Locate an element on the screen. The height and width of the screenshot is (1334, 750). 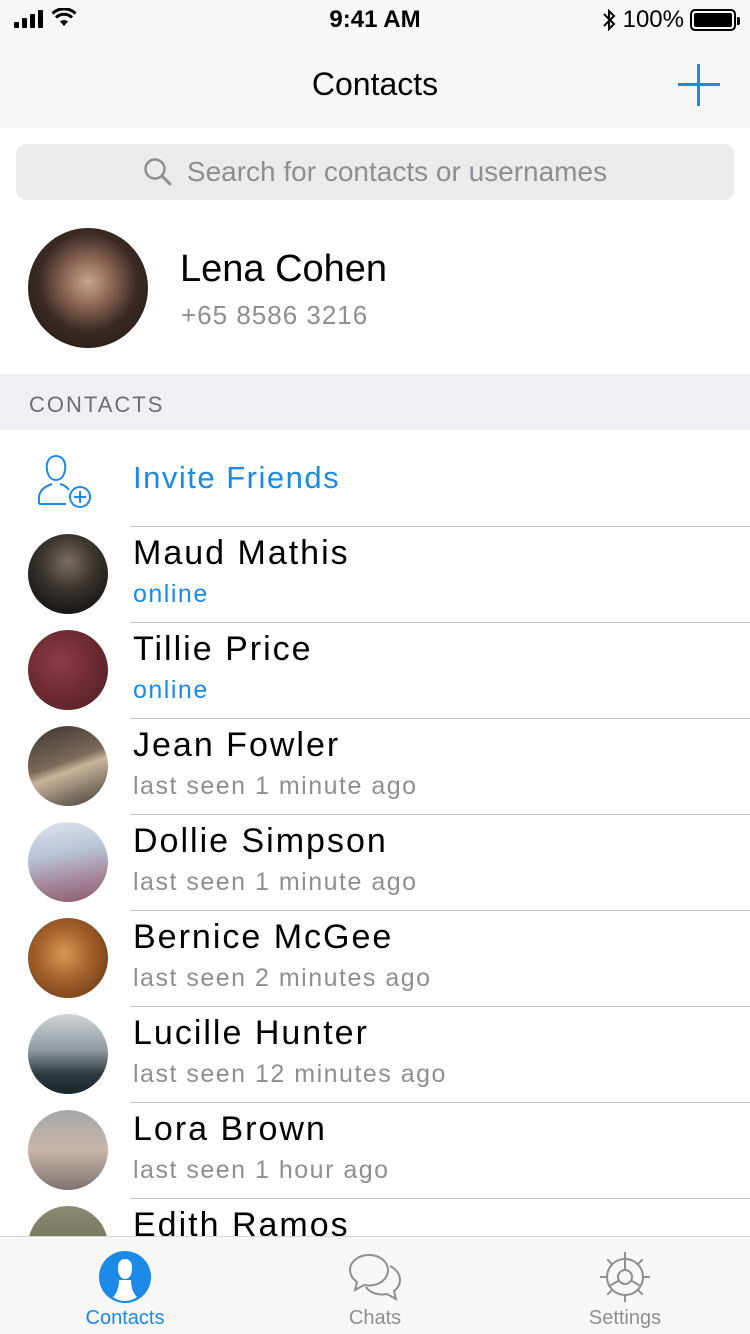
tab-contacts: Contacts is located at coordinates (125, 1285).